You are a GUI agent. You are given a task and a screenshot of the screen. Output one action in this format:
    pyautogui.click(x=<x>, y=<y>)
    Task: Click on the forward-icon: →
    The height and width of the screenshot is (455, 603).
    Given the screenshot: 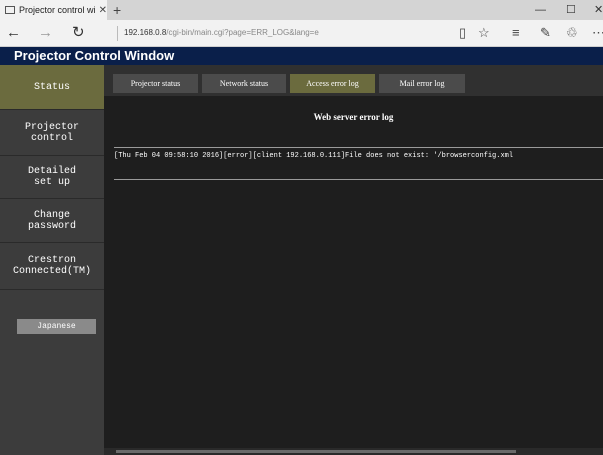 What is the action you would take?
    pyautogui.click(x=45, y=33)
    